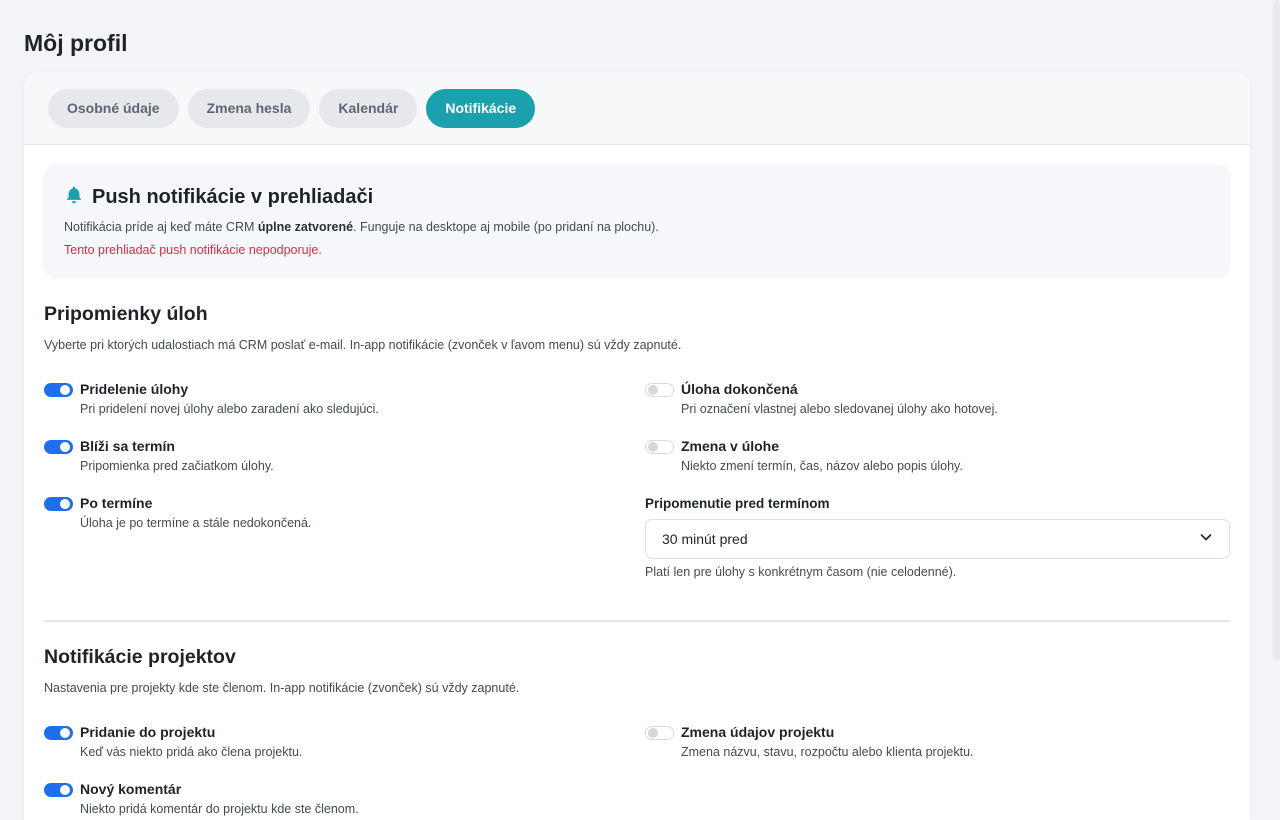 The height and width of the screenshot is (820, 1280). Describe the element at coordinates (730, 446) in the screenshot. I see `option-label: Zmena v úlohe` at that location.